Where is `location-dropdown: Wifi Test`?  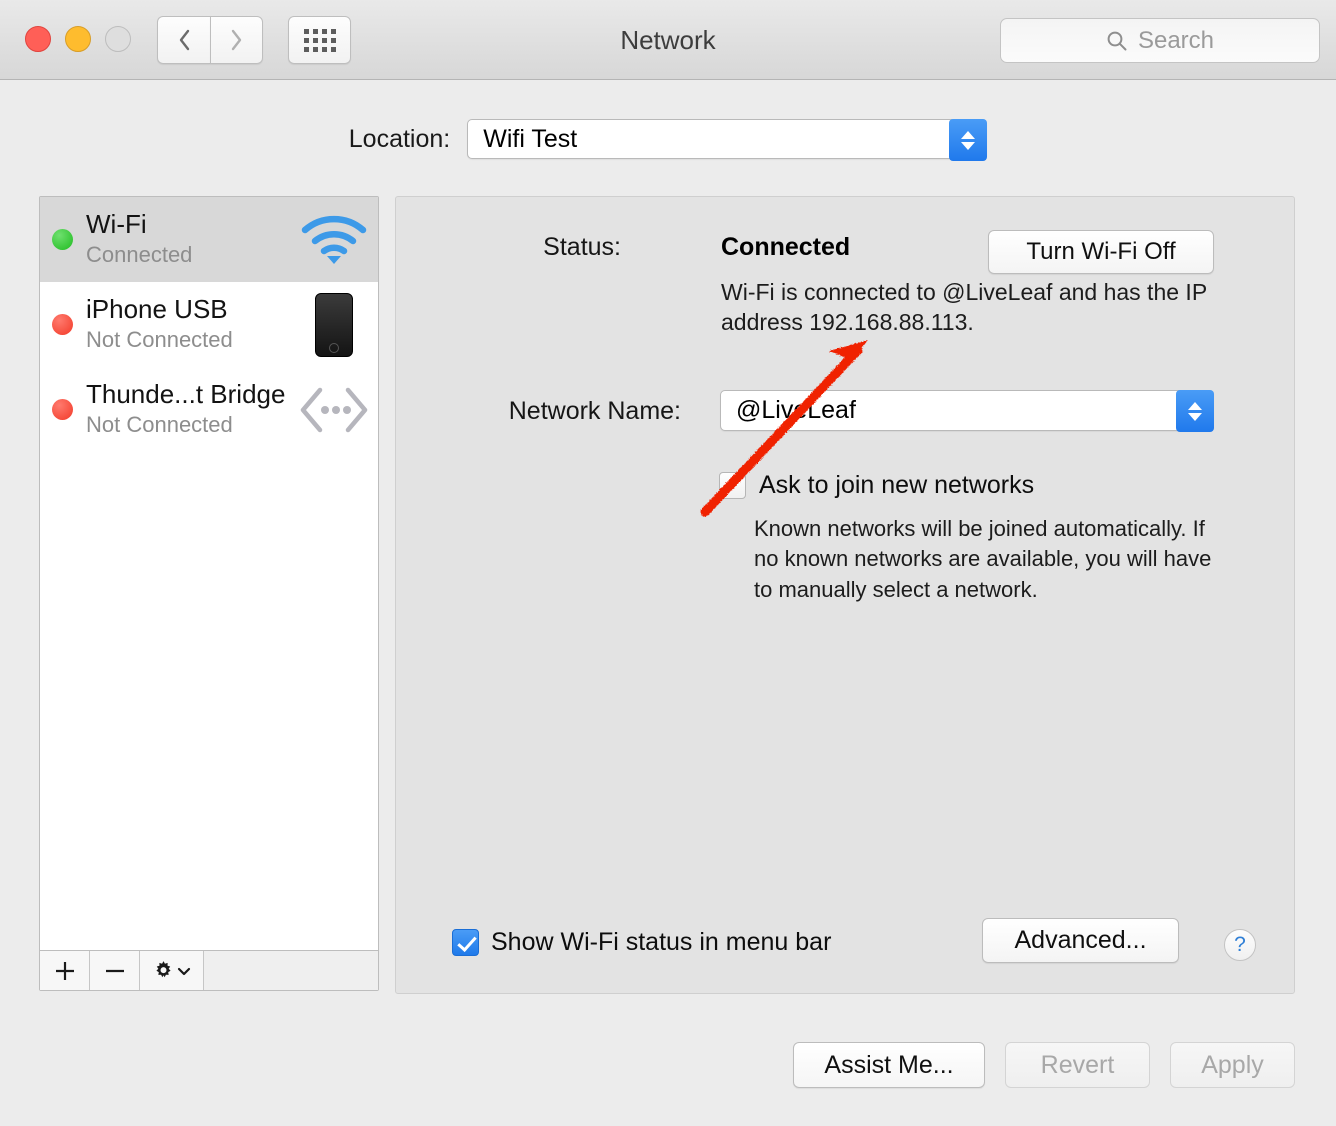 location-dropdown: Wifi Test is located at coordinates (727, 140).